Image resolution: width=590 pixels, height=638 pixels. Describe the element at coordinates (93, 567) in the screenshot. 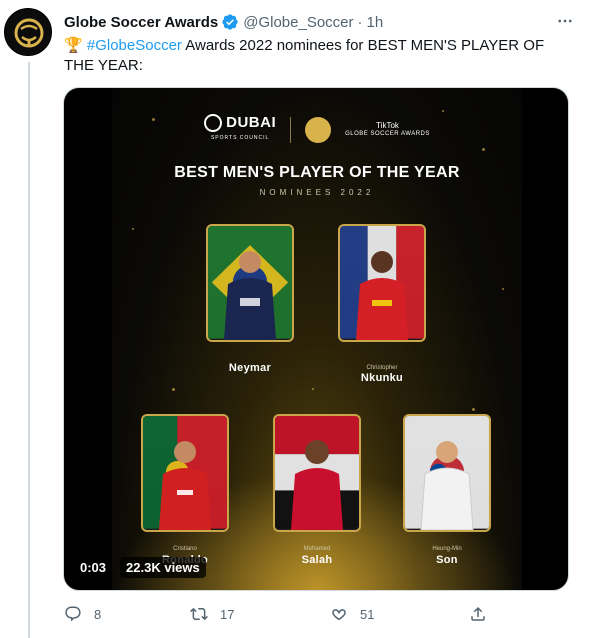

I see `video-elapsed-time: 0:03` at that location.